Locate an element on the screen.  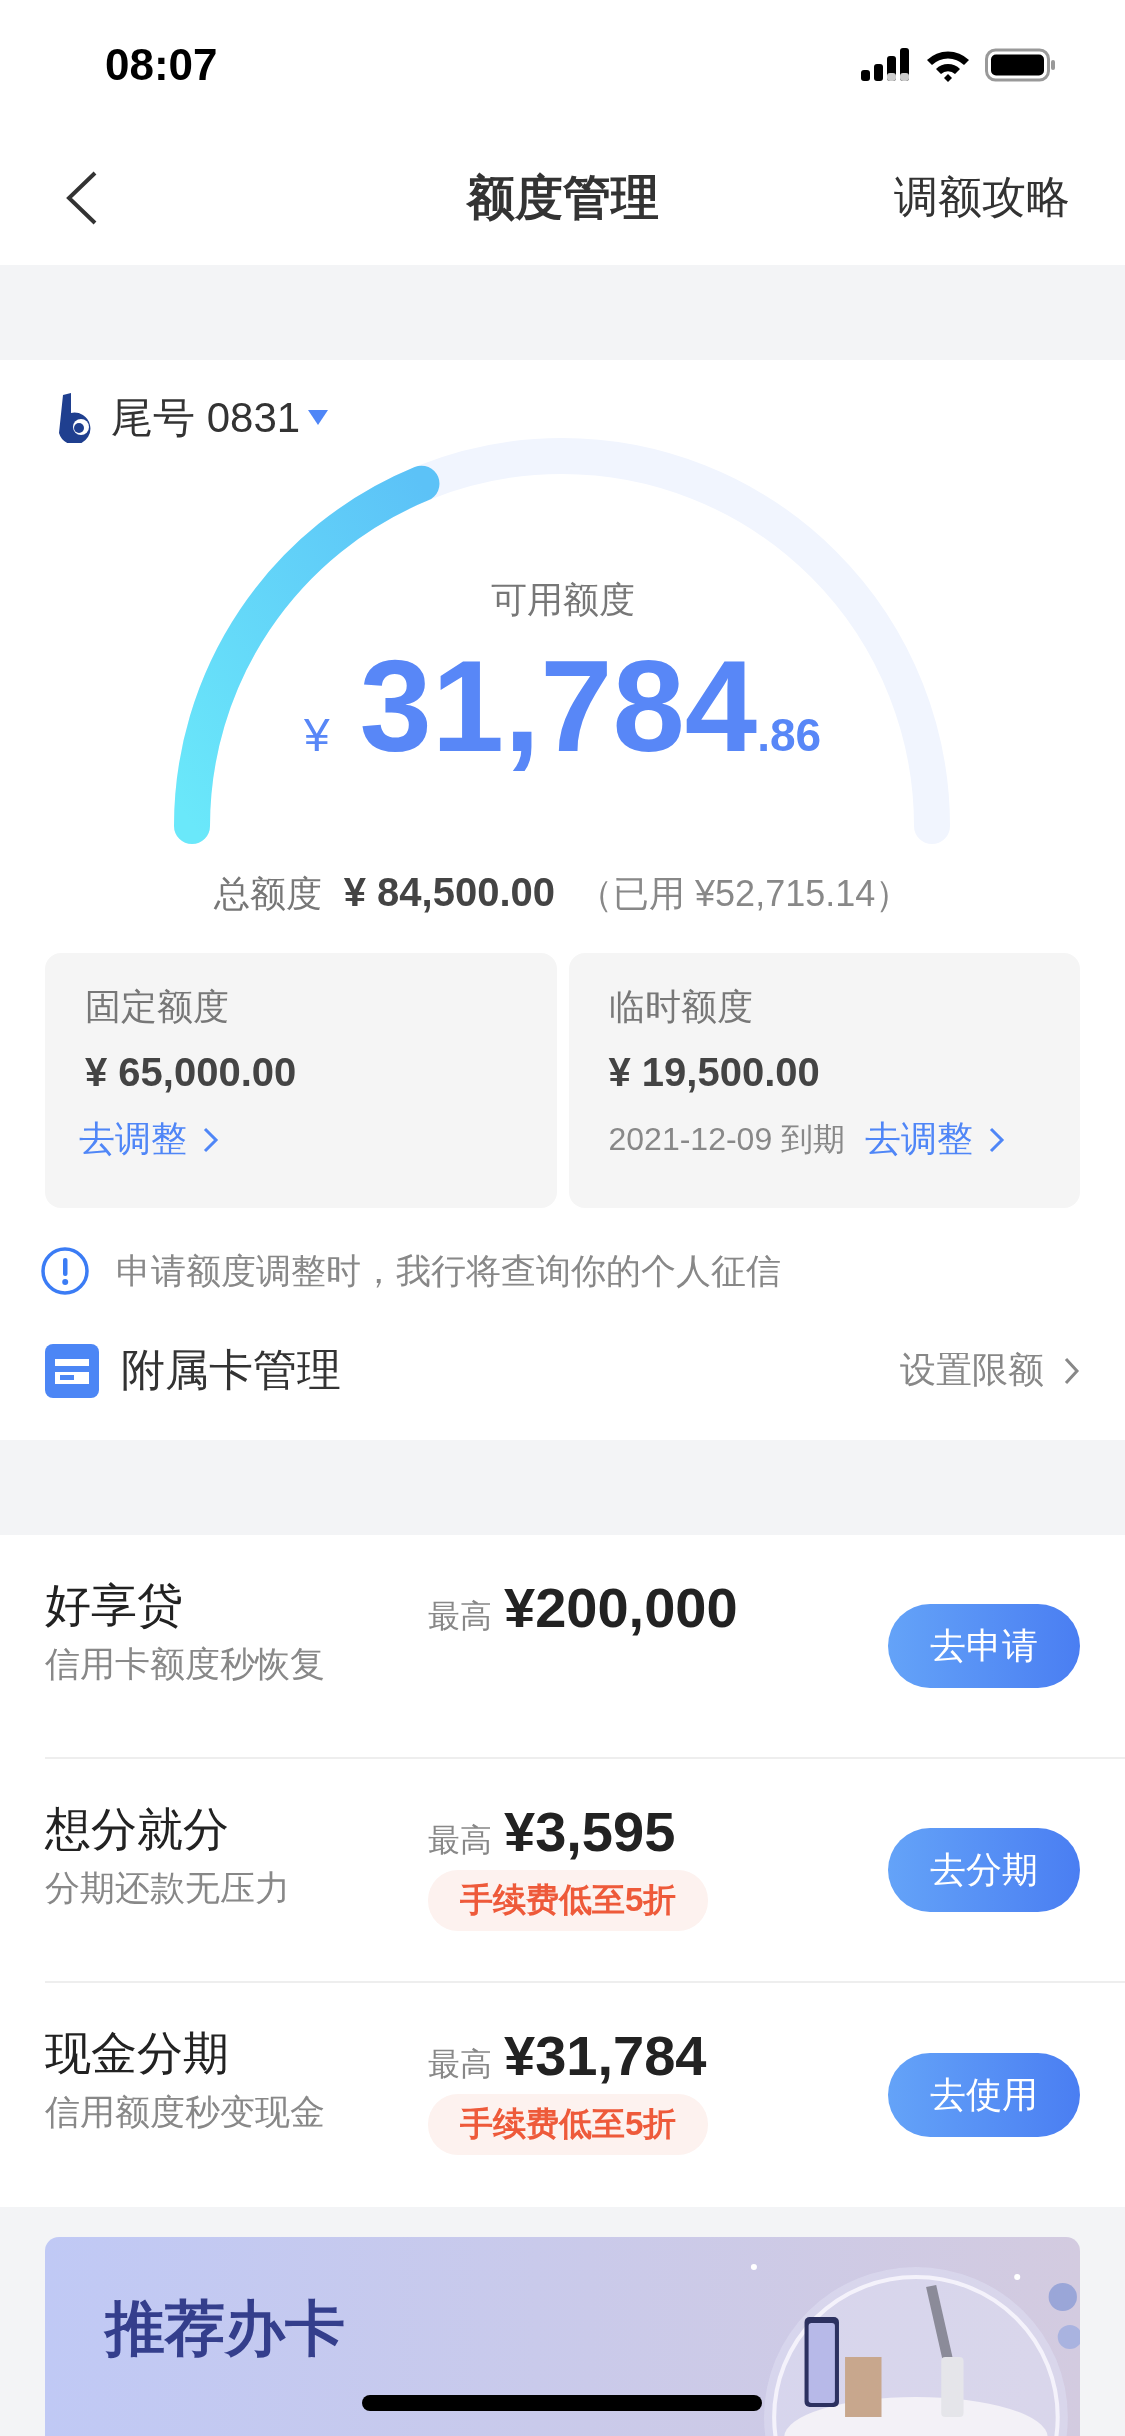
signal-icon is located at coordinates (886, 65).